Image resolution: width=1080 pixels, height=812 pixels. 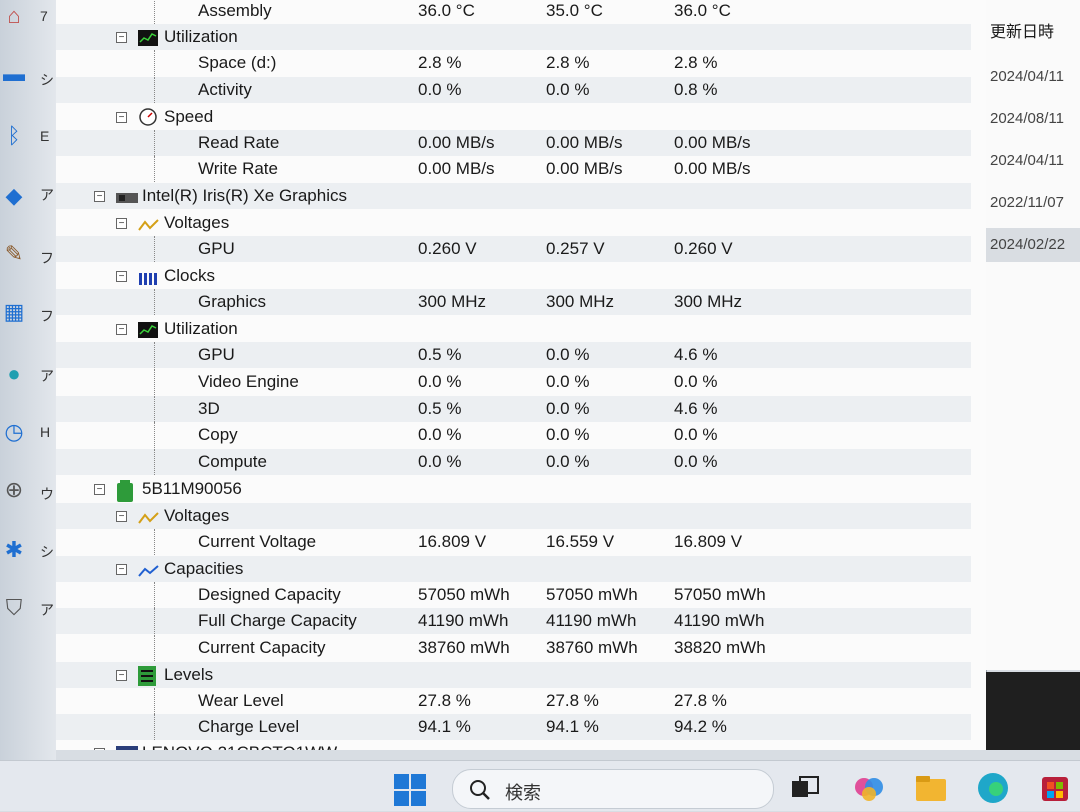 What do you see at coordinates (513, 249) in the screenshot?
I see `sensor-row-gpu-volt: GPU 0.260 V 0.257 V 0.260 V` at bounding box center [513, 249].